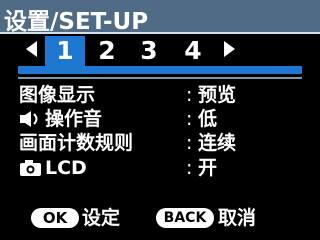 The image size is (320, 240). What do you see at coordinates (208, 168) in the screenshot?
I see `menu-item-value: 开` at bounding box center [208, 168].